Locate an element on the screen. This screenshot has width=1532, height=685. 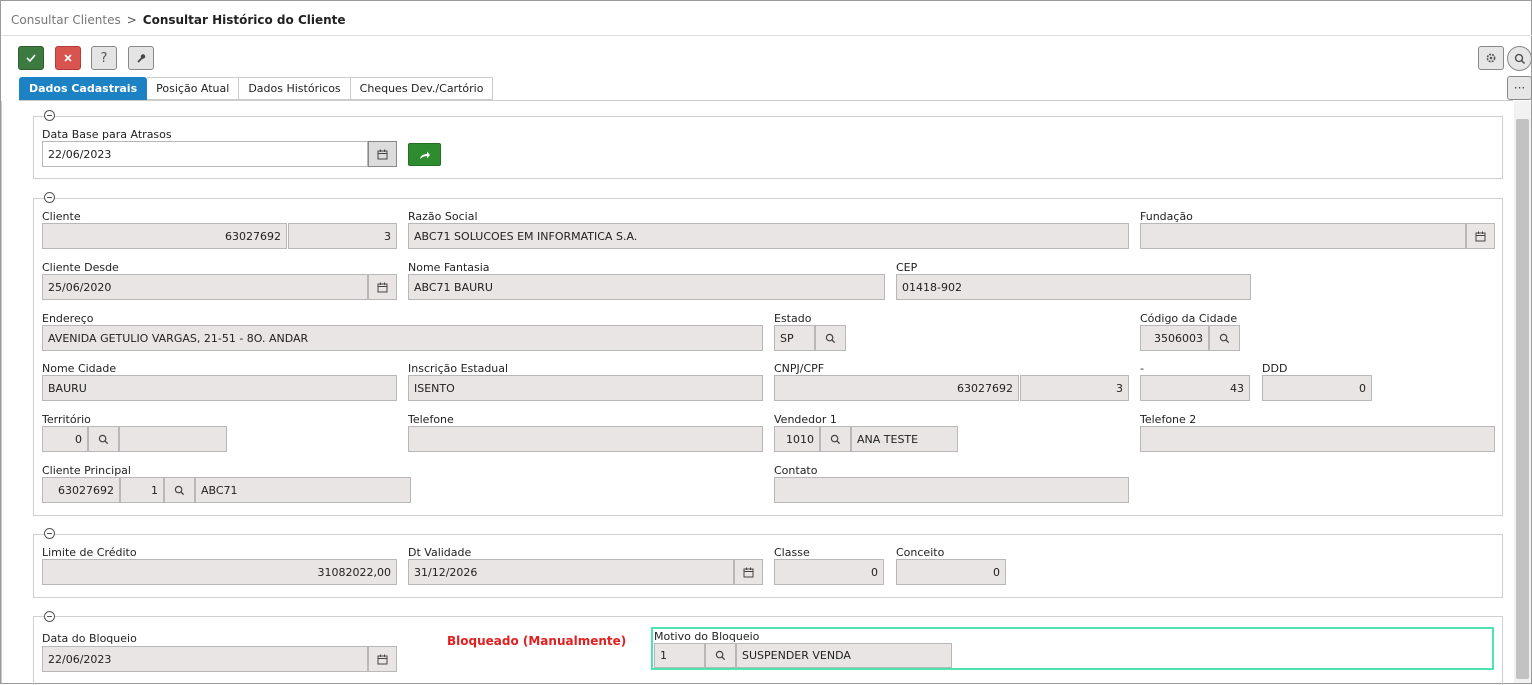
classe-field: 0 is located at coordinates (829, 572).